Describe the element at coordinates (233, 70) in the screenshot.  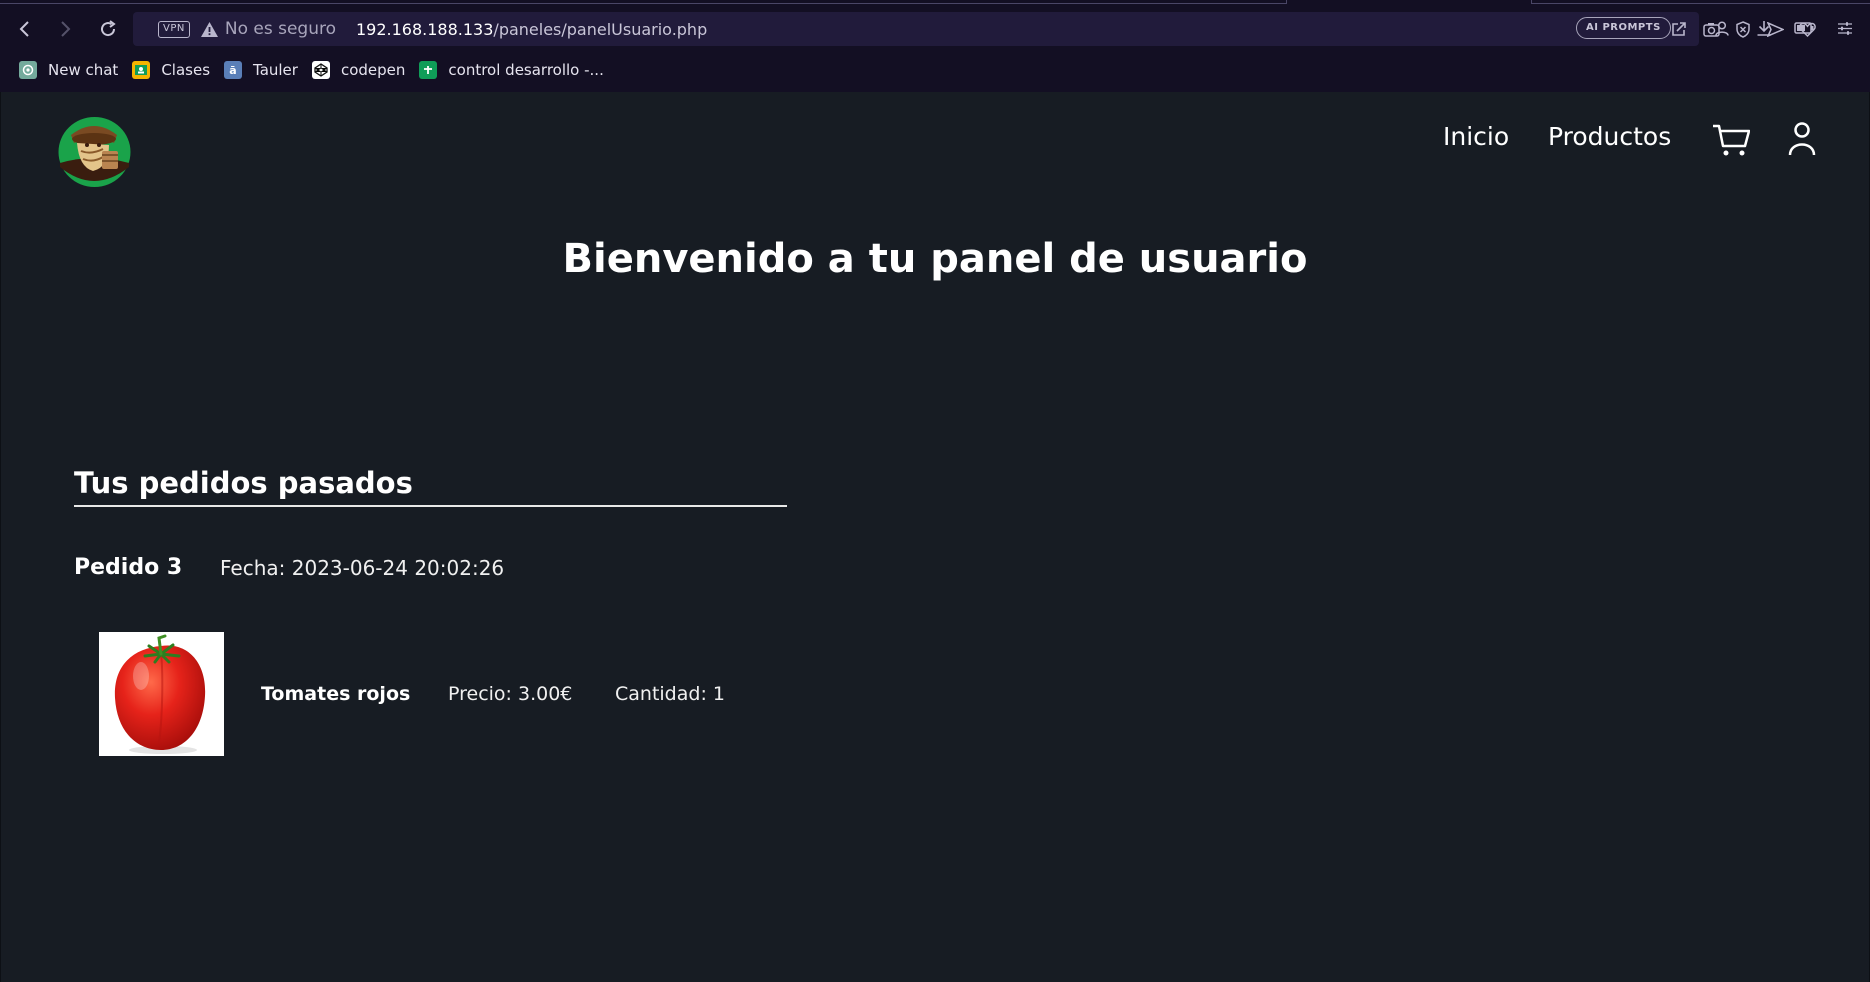
I see `tauler-icon: ā` at that location.